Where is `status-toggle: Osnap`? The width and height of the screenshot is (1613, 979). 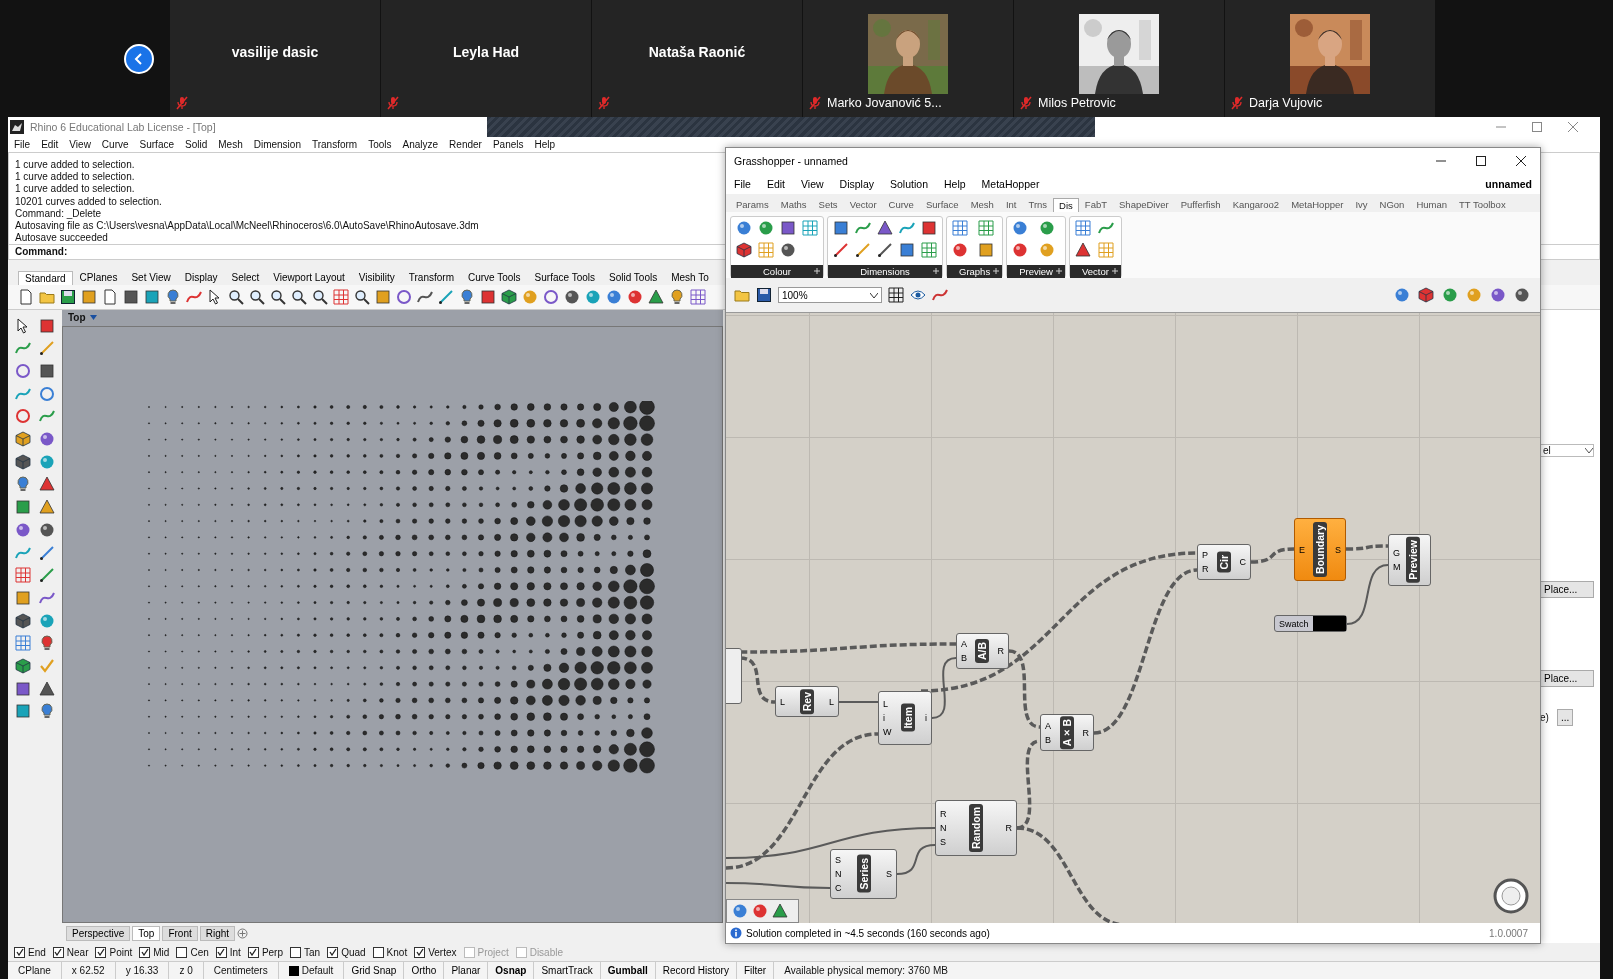
status-toggle: Osnap is located at coordinates (511, 970).